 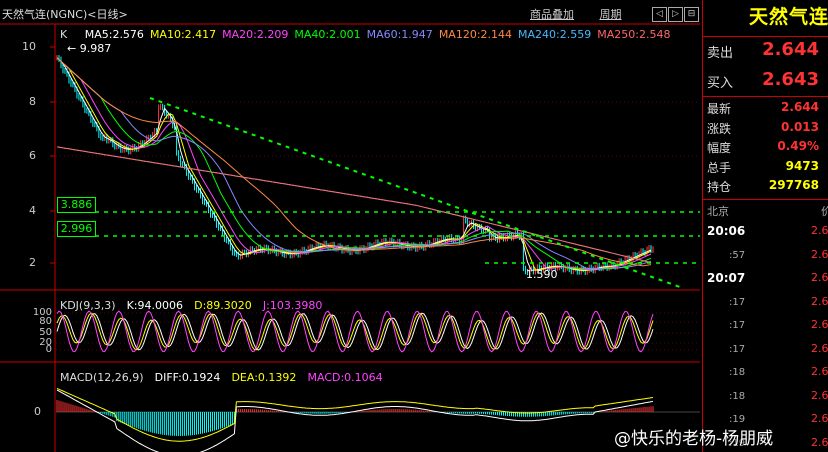 I want to click on ma-legend-item: MA5:2.576, so click(x=114, y=34).